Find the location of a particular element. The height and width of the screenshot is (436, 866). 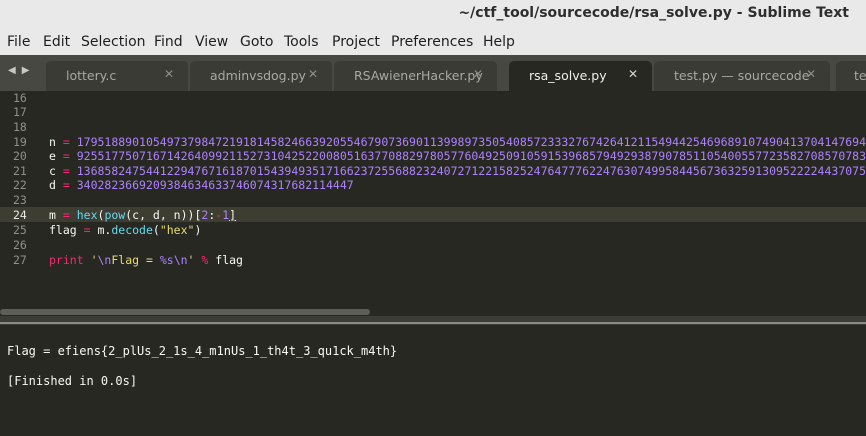

menu-project: Project is located at coordinates (356, 42).